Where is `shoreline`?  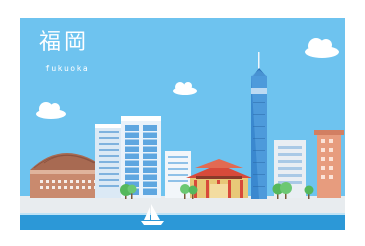 shoreline is located at coordinates (182, 214).